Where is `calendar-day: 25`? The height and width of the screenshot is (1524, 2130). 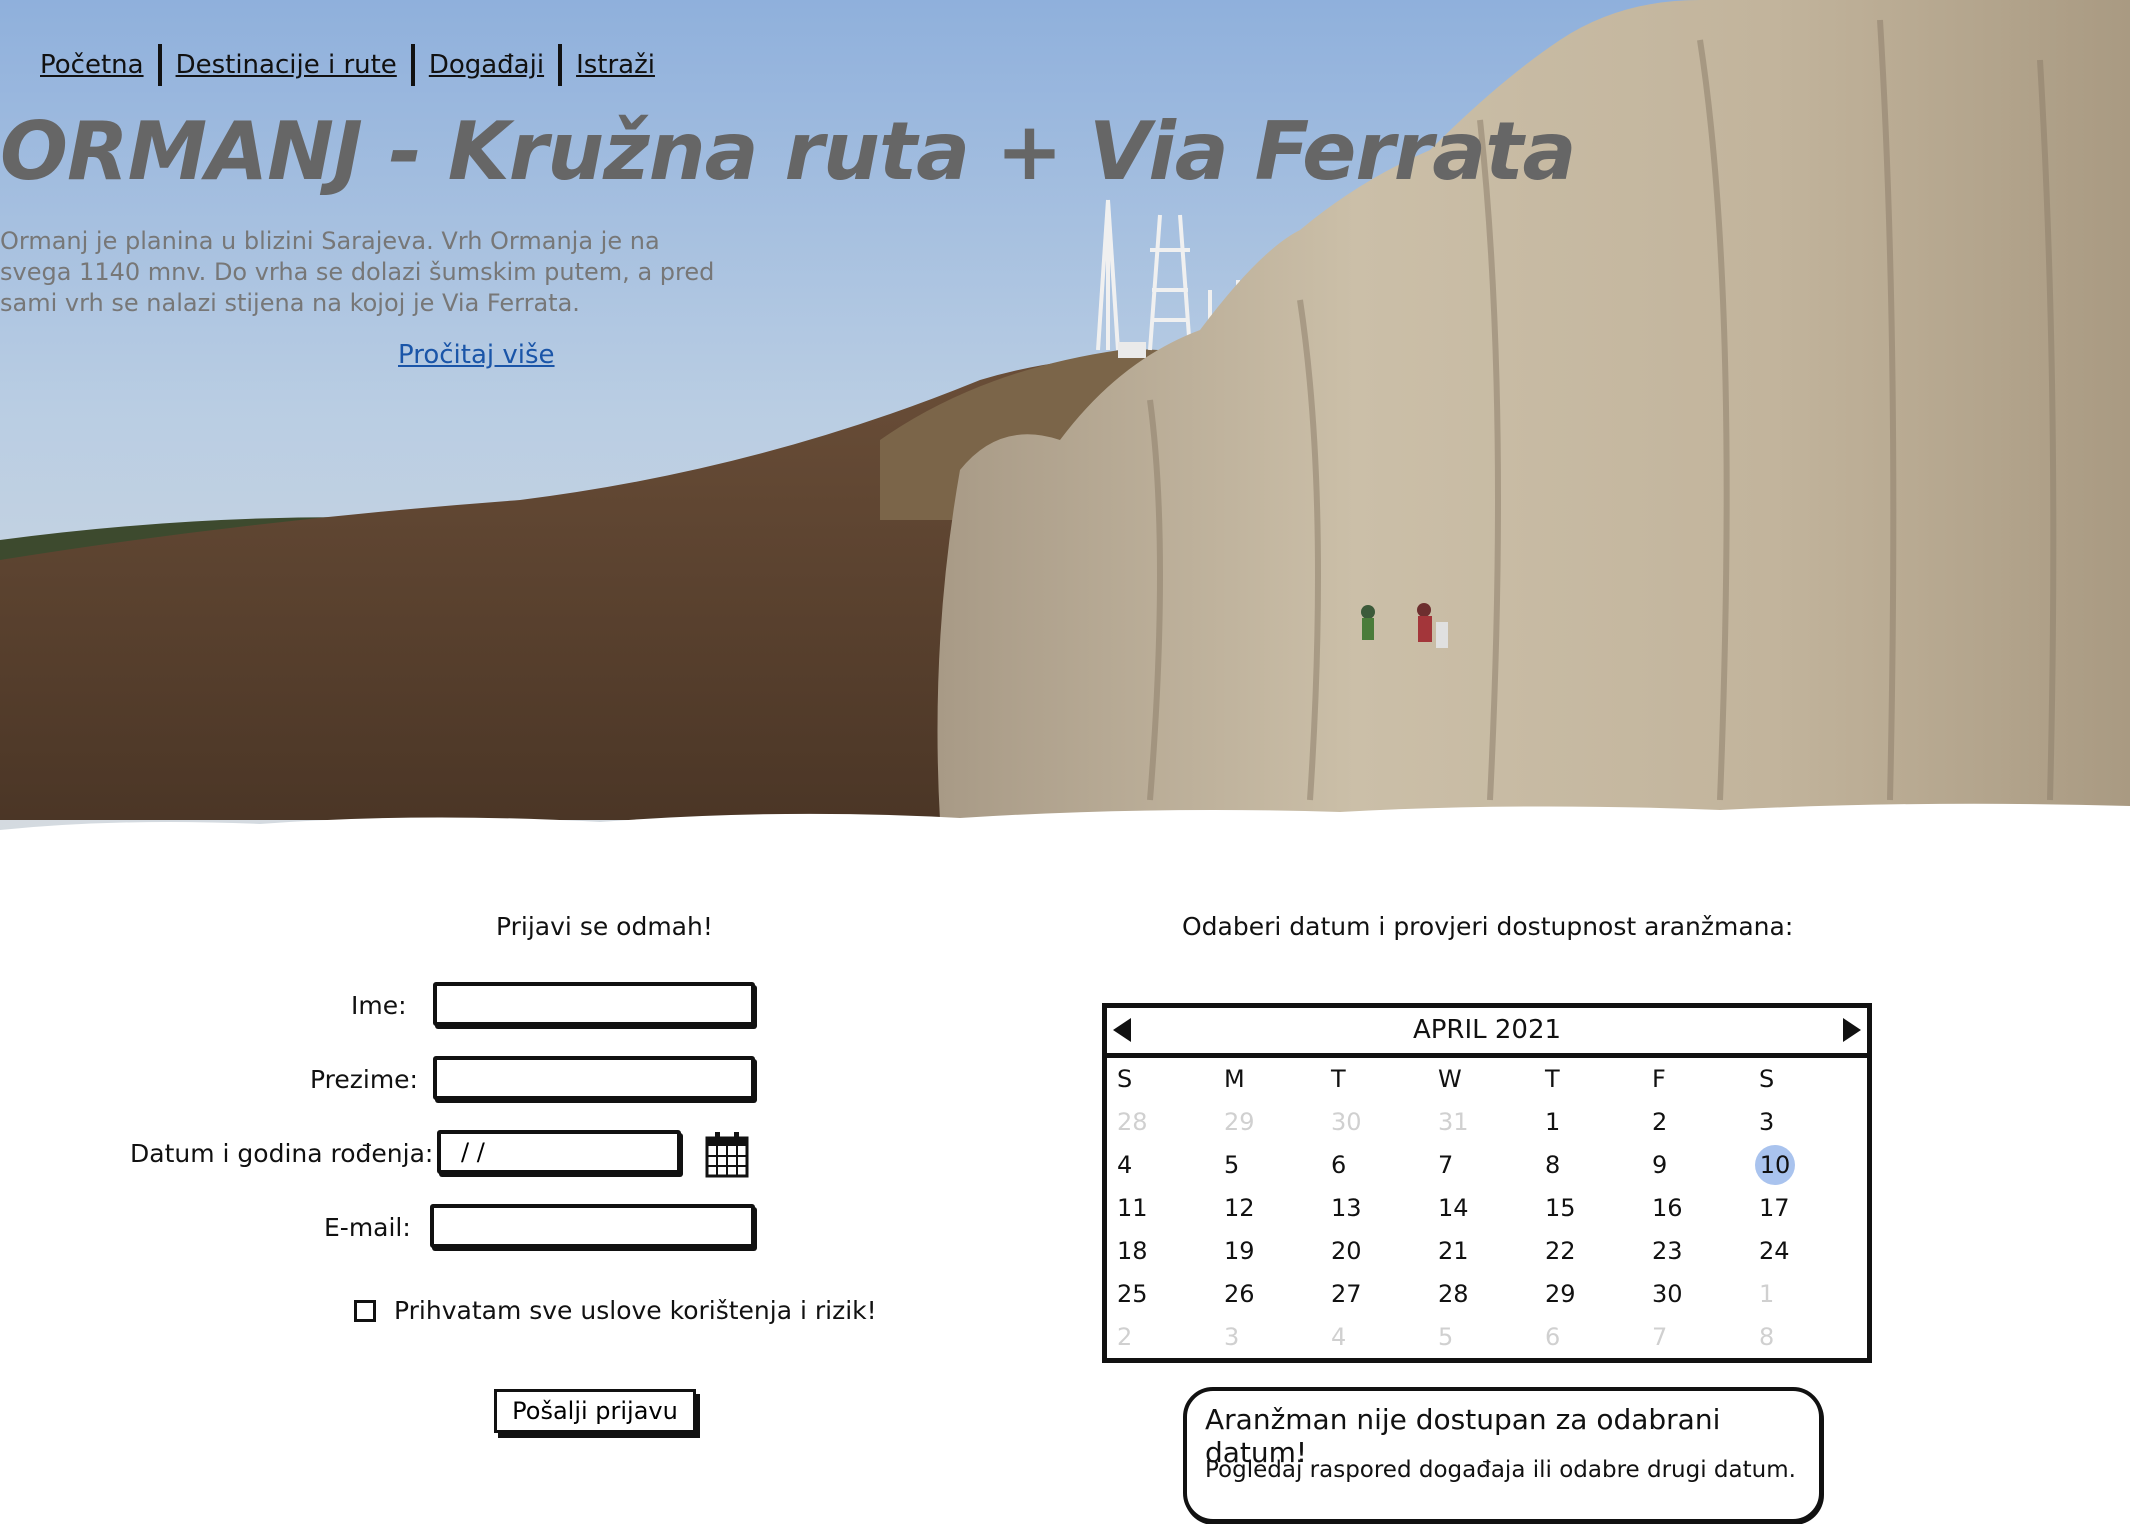 calendar-day: 25 is located at coordinates (1170, 1298).